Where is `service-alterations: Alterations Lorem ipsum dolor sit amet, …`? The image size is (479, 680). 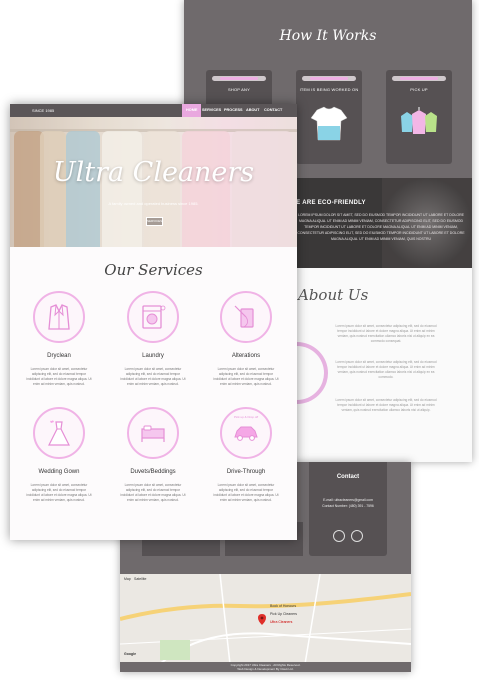
service-alterations: Alterations Lorem ipsum dolor sit amet, … is located at coordinates (246, 339).